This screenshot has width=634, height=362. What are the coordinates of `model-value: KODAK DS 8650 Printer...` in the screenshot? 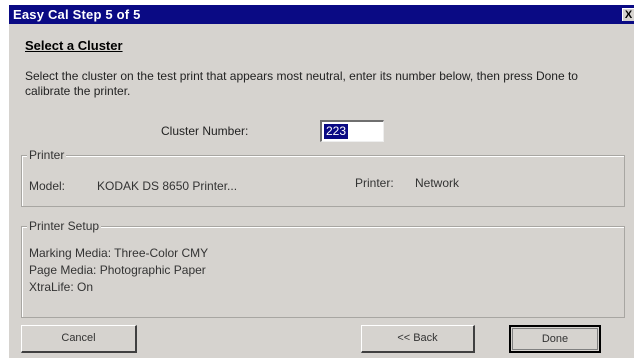 It's located at (167, 186).